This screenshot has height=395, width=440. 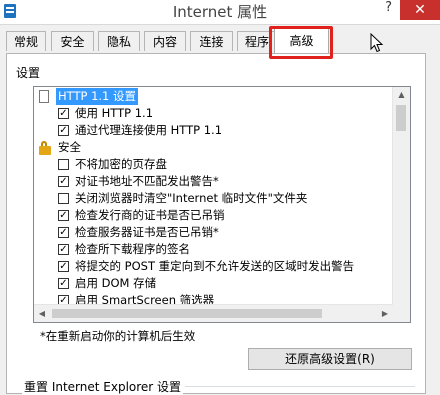 I want to click on reset-ie-group-label: 重置 Internet Explorer 设置, so click(x=103, y=386).